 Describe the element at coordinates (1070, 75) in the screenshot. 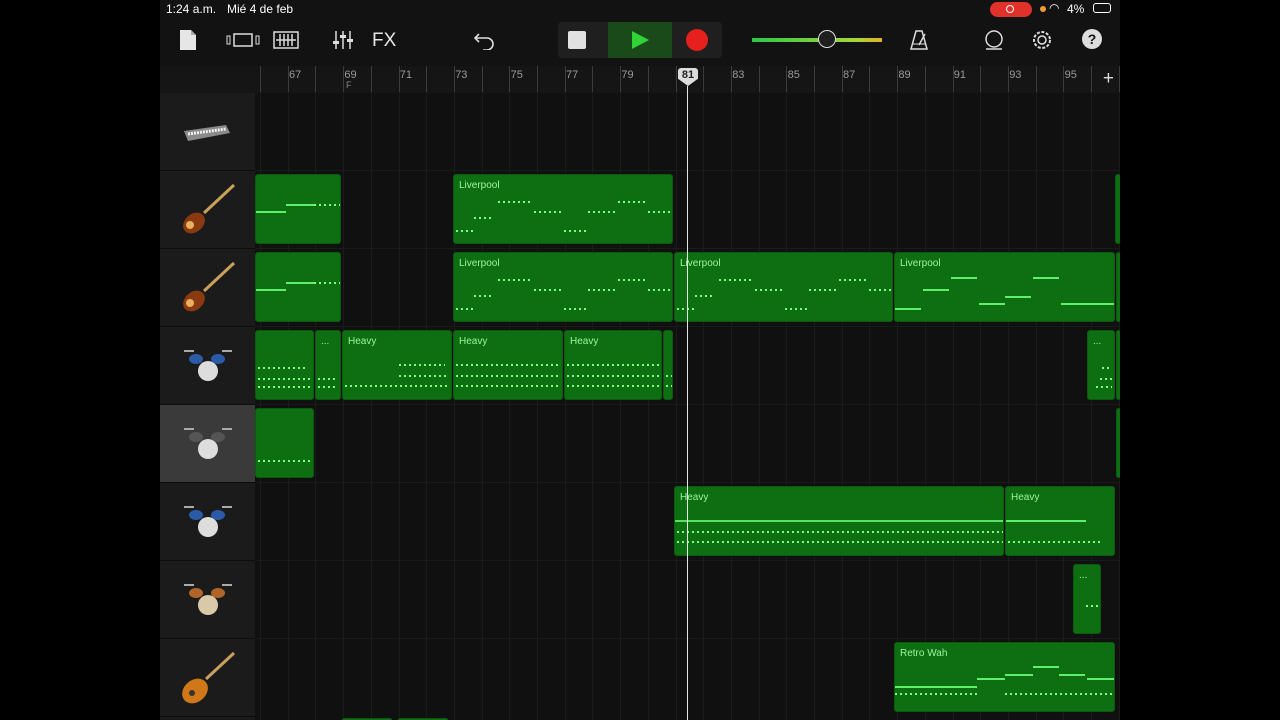

I see `bar-number: 95` at that location.